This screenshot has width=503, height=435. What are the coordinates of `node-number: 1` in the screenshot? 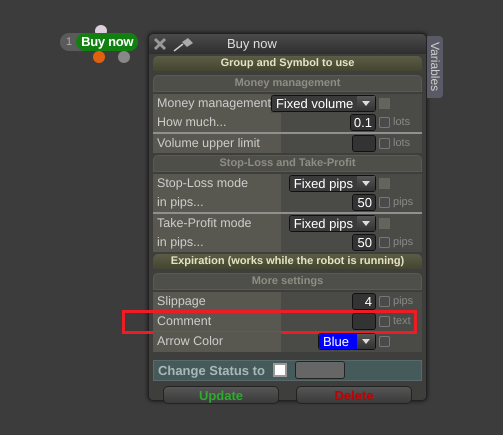 It's located at (69, 42).